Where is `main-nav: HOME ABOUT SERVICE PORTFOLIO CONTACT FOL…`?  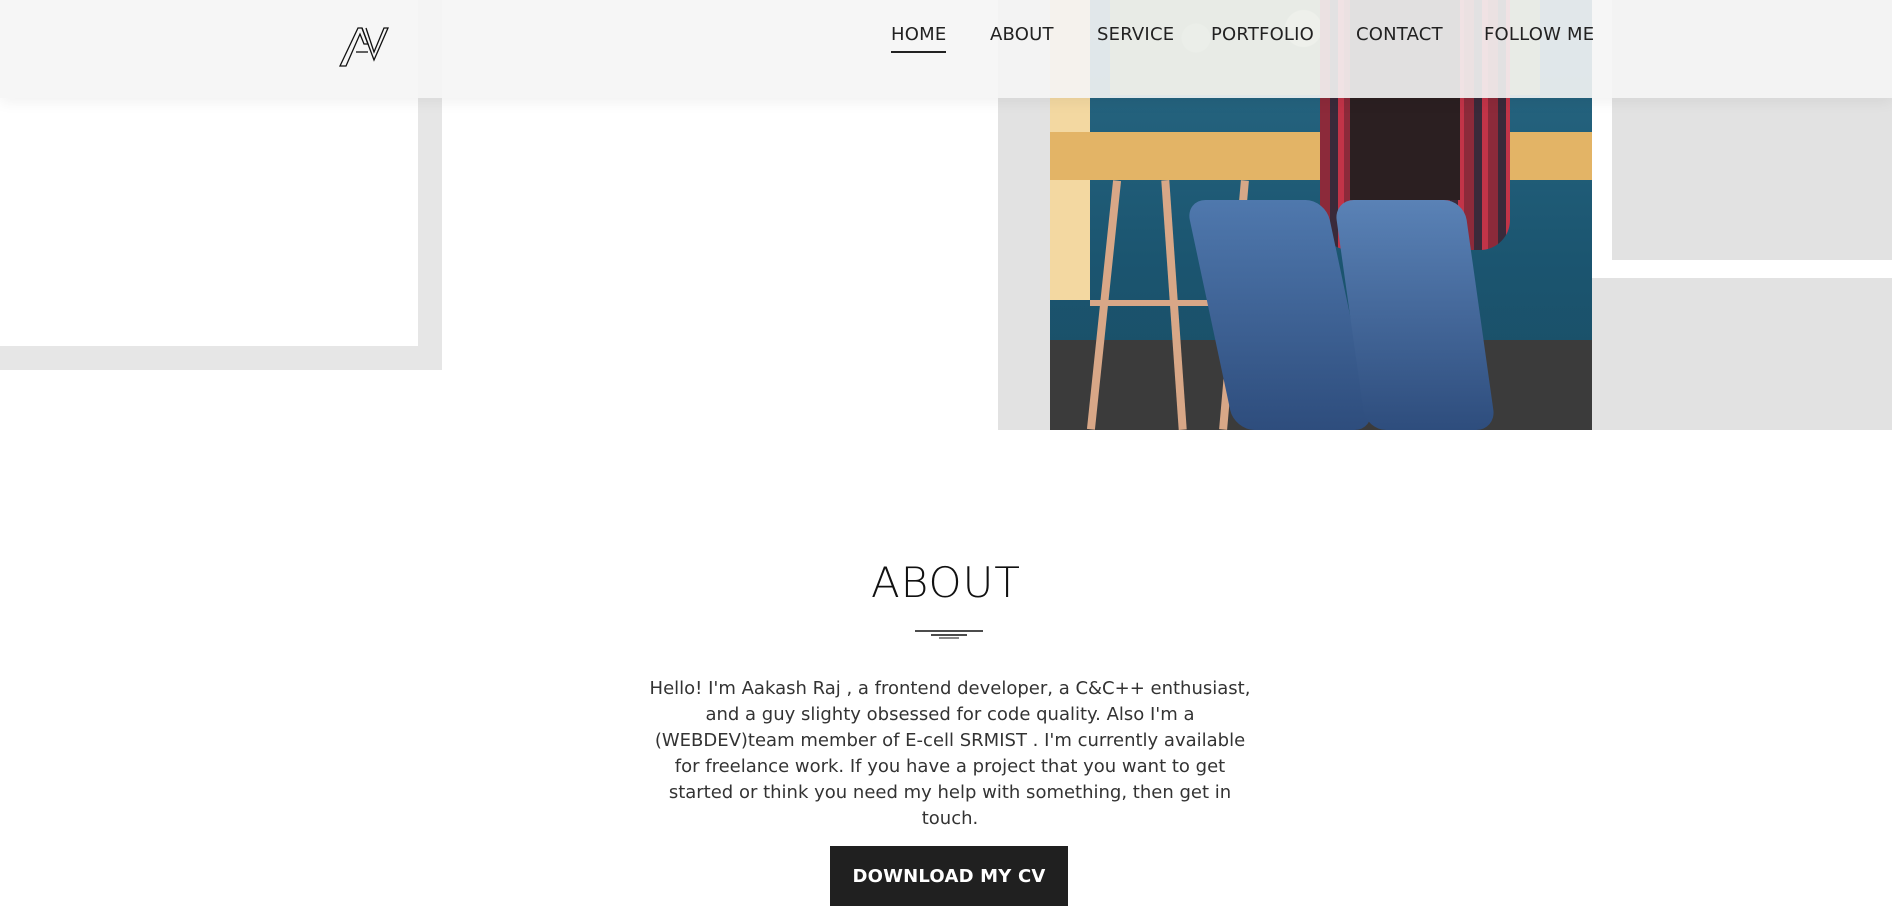 main-nav: HOME ABOUT SERVICE PORTFOLIO CONTACT FOL… is located at coordinates (946, 49).